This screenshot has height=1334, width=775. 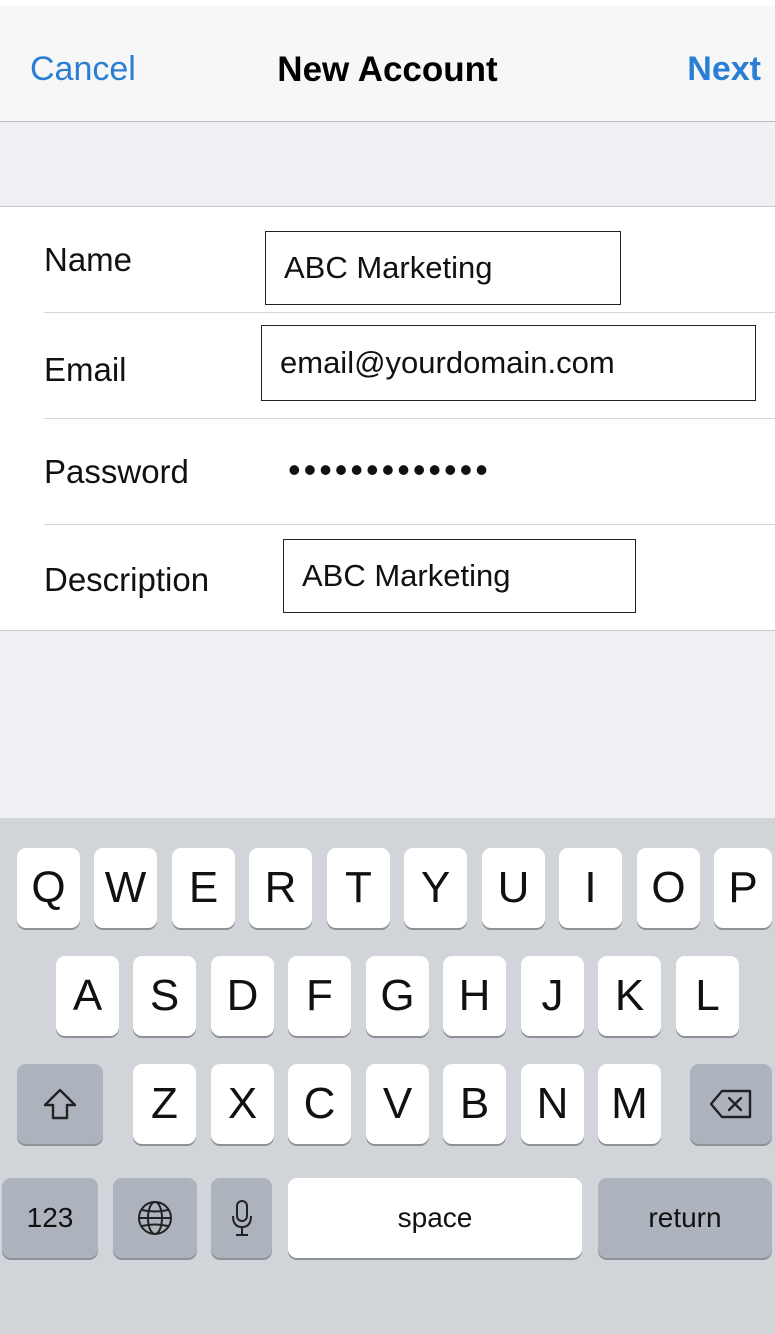 I want to click on key-n: N, so click(x=552, y=1104).